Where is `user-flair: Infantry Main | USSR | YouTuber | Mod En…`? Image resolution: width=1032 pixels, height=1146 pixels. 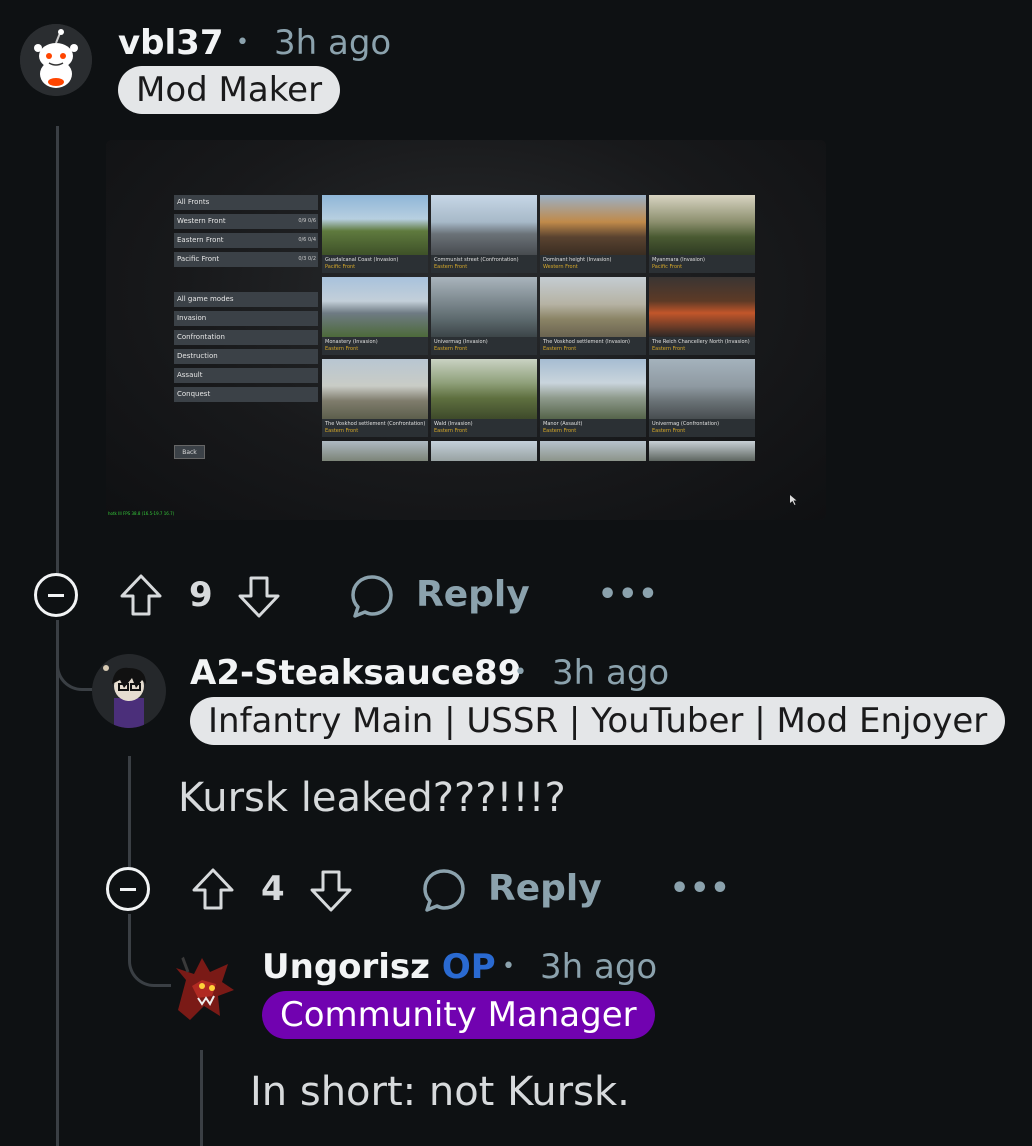 user-flair: Infantry Main | USSR | YouTuber | Mod En… is located at coordinates (598, 721).